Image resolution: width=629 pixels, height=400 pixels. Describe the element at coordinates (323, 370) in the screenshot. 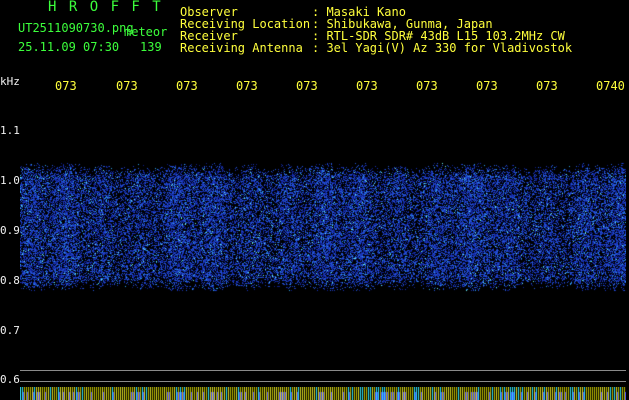

I see `reference-line-upper` at that location.